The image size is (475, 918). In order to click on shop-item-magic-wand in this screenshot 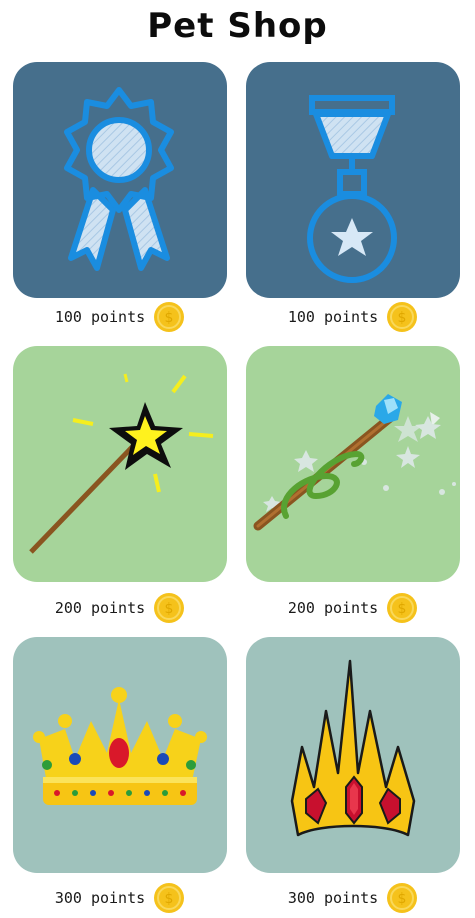, I will do `click(120, 464)`.